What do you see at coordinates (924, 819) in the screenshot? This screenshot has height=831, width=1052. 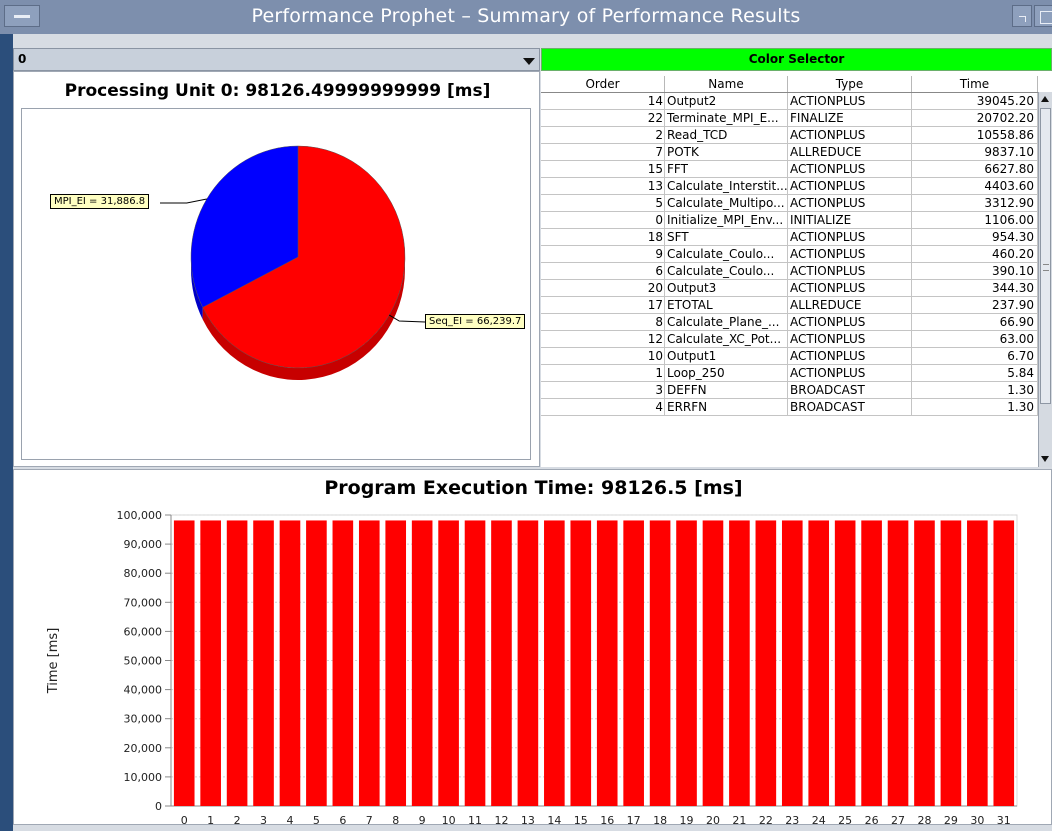 I see `x-tick-label: 28` at bounding box center [924, 819].